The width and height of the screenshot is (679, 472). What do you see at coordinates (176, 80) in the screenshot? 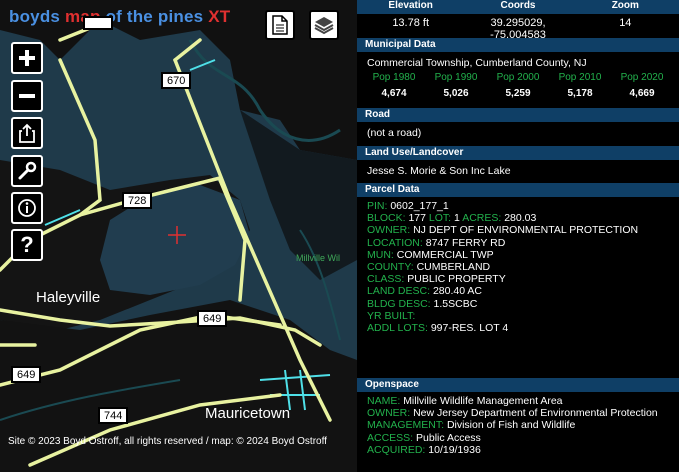
I see `route-shield: 670` at bounding box center [176, 80].